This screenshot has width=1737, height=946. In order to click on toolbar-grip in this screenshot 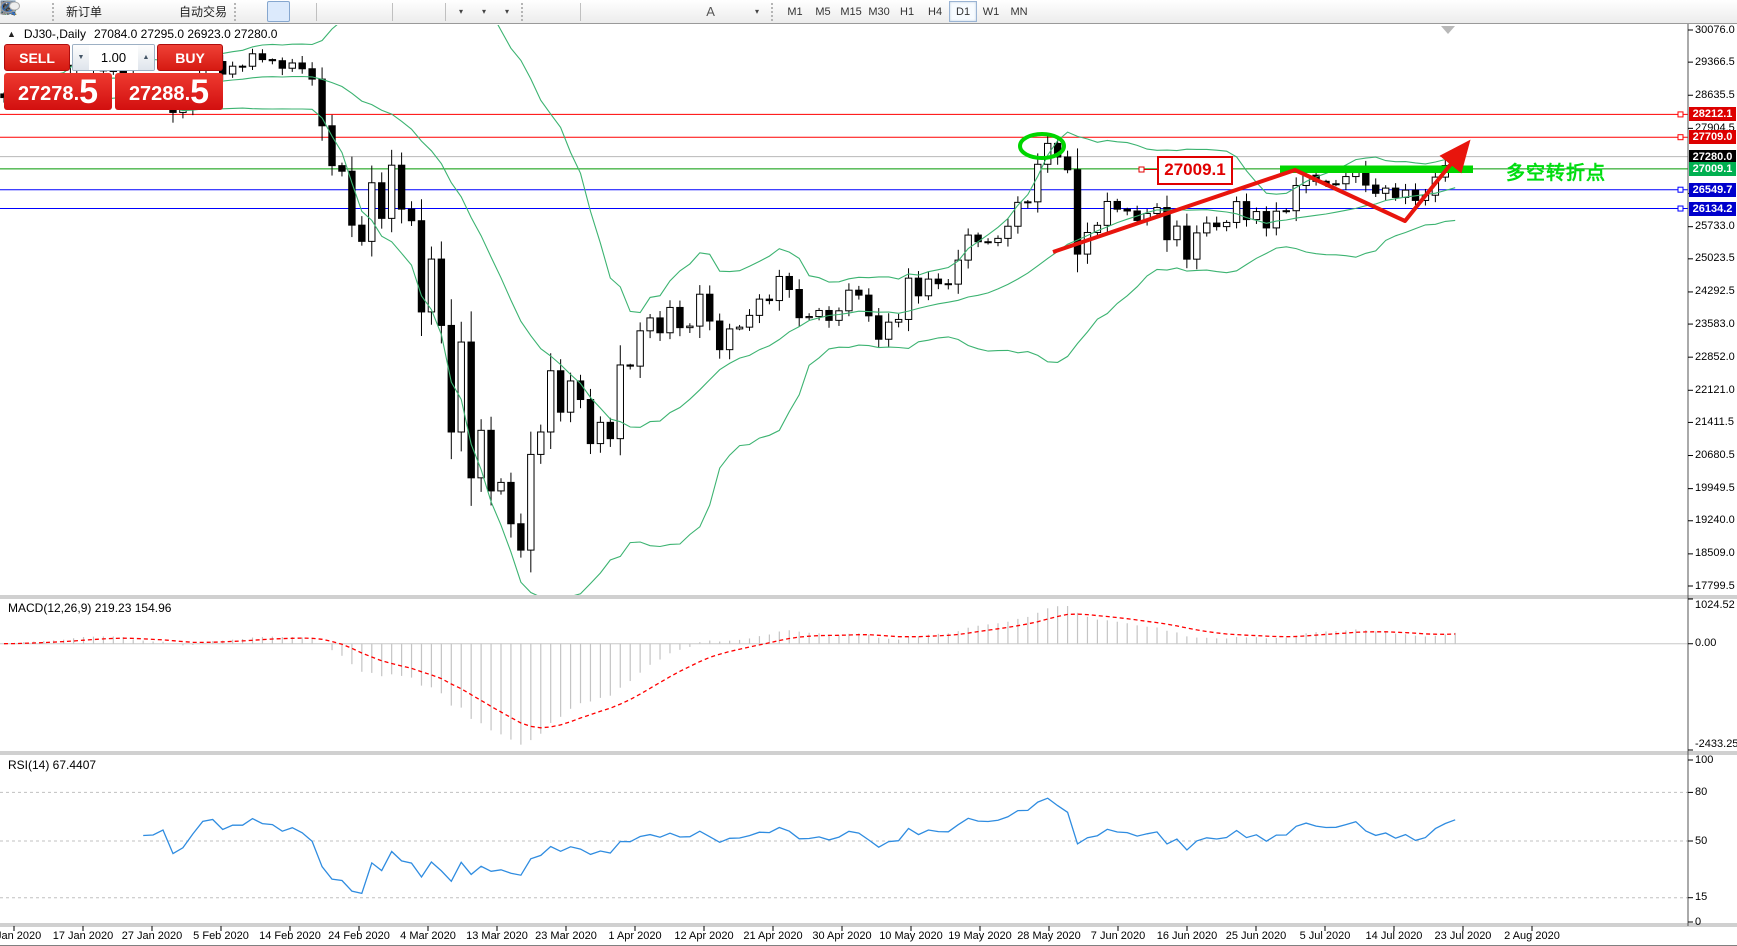, I will do `click(524, 11)`.